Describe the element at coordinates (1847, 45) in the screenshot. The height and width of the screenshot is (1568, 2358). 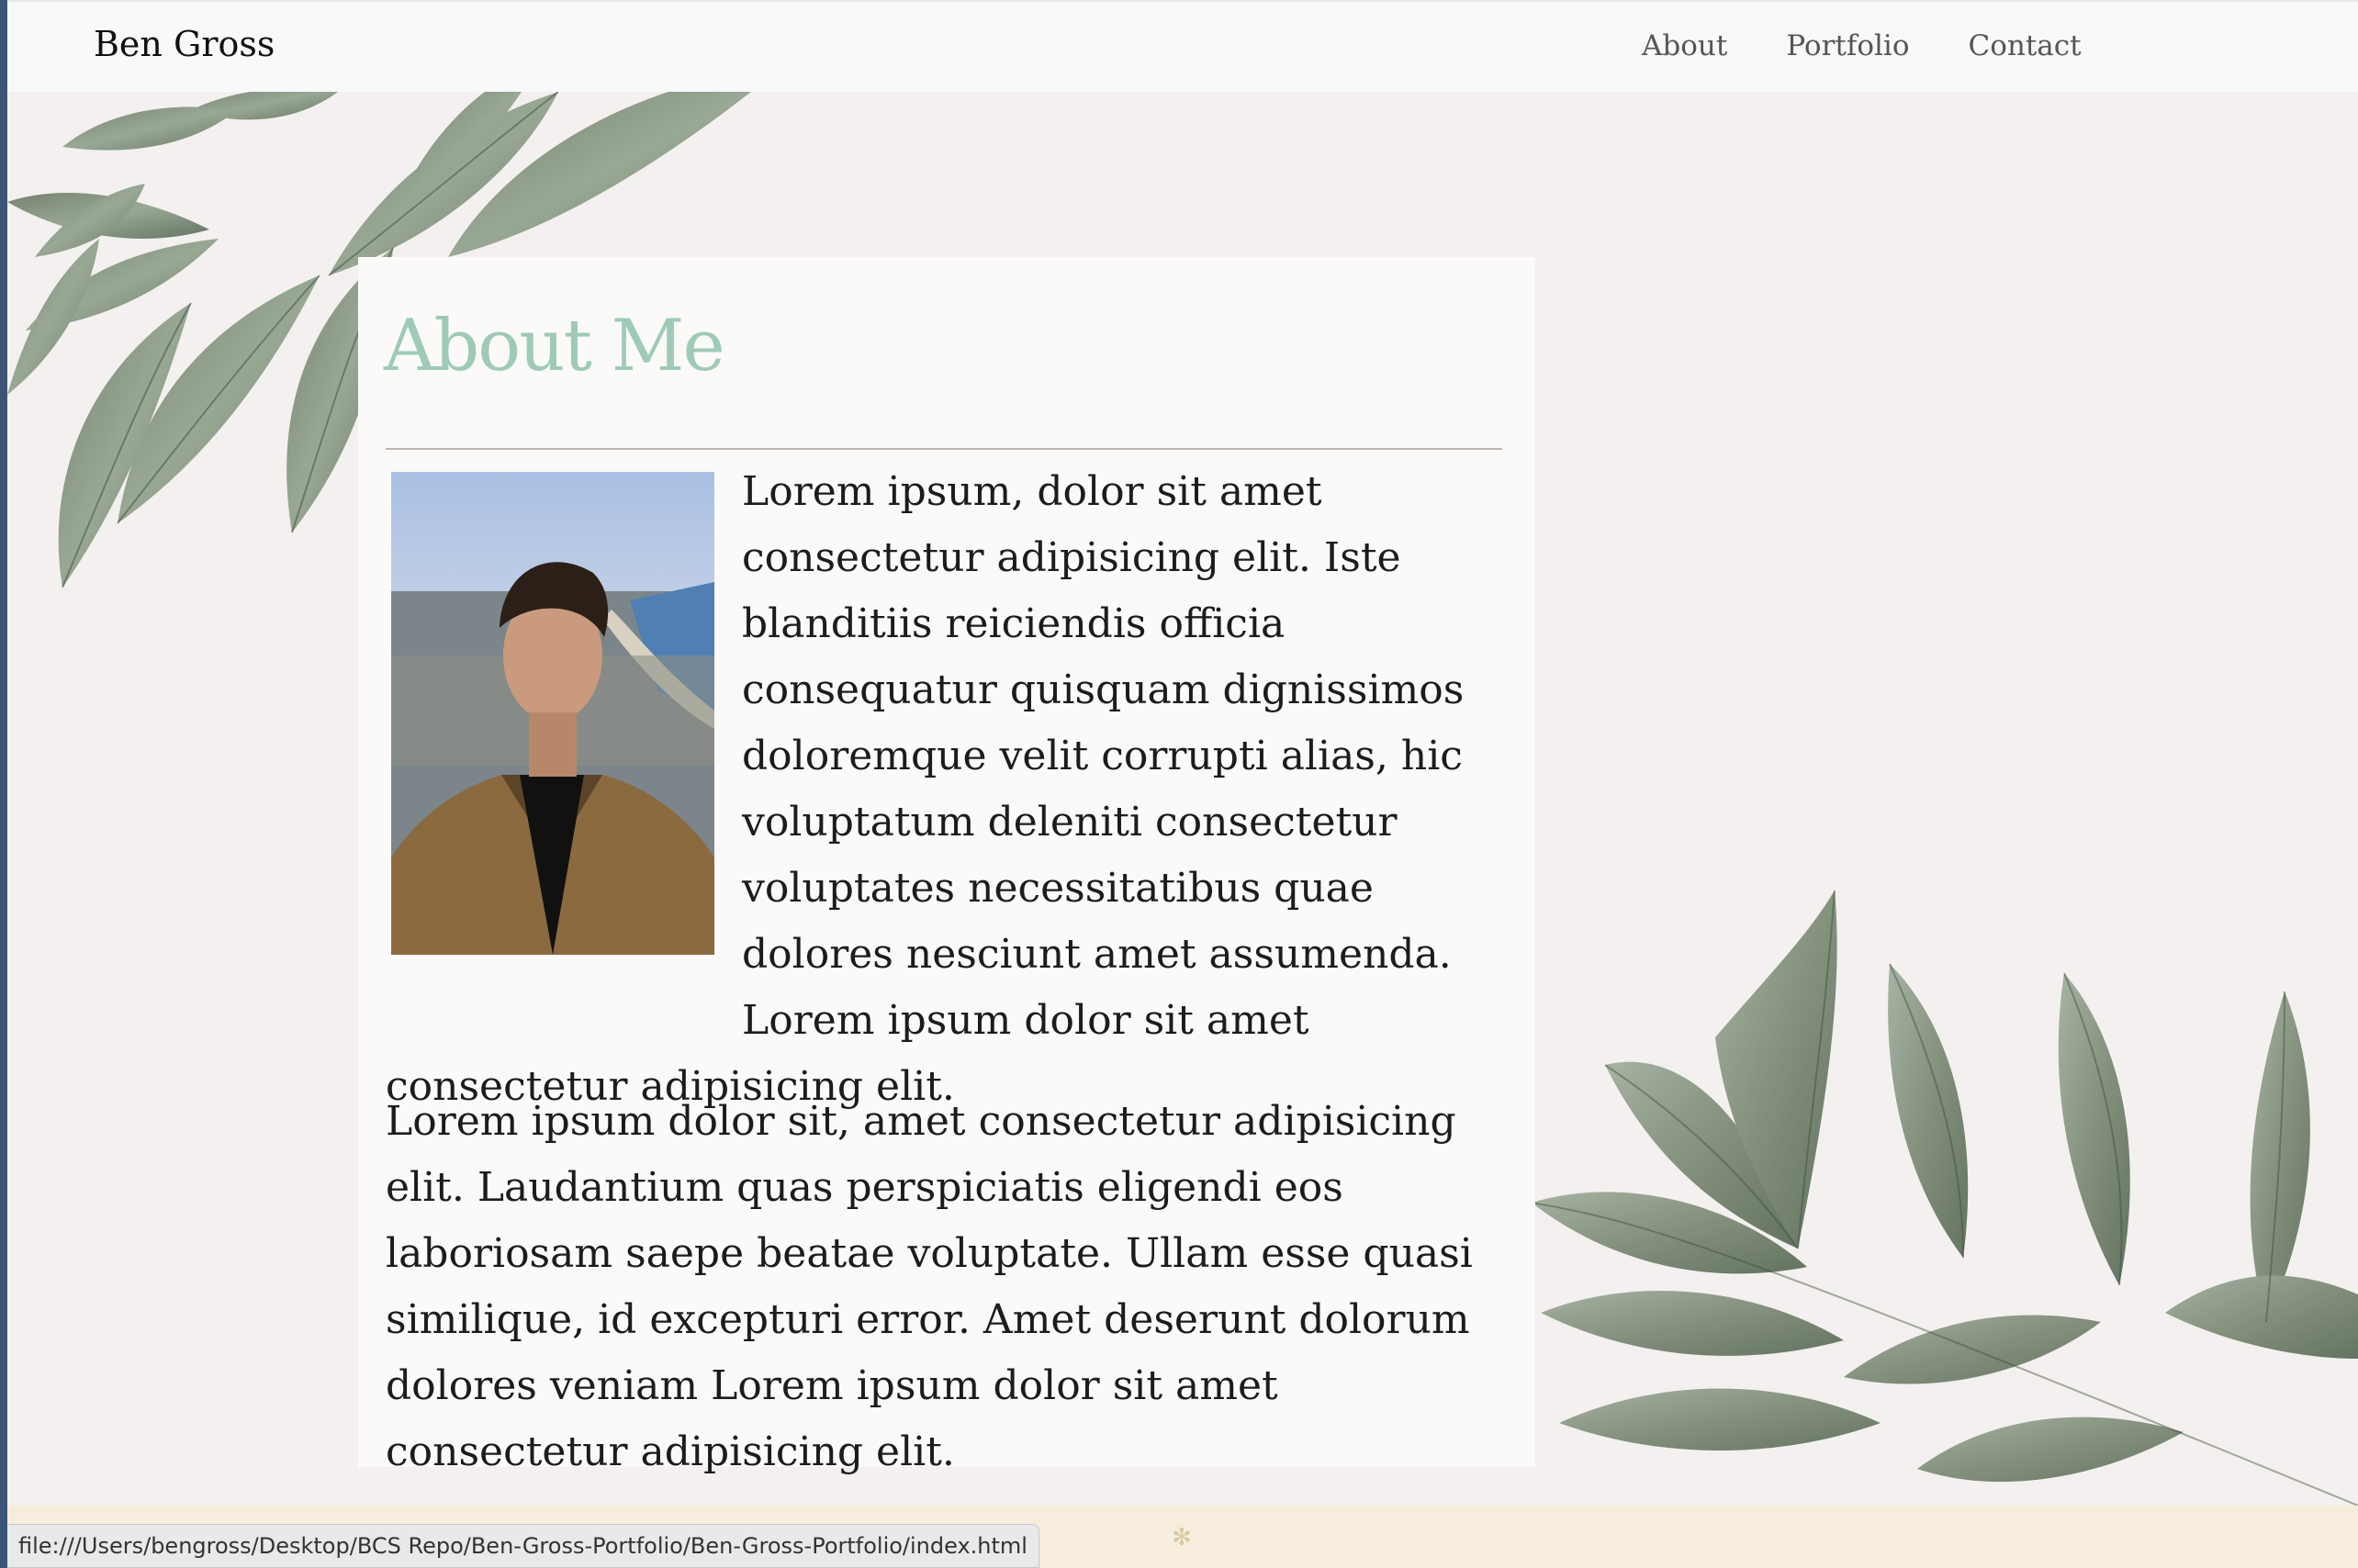
I see `nav-link-portfolio: Portfolio` at that location.